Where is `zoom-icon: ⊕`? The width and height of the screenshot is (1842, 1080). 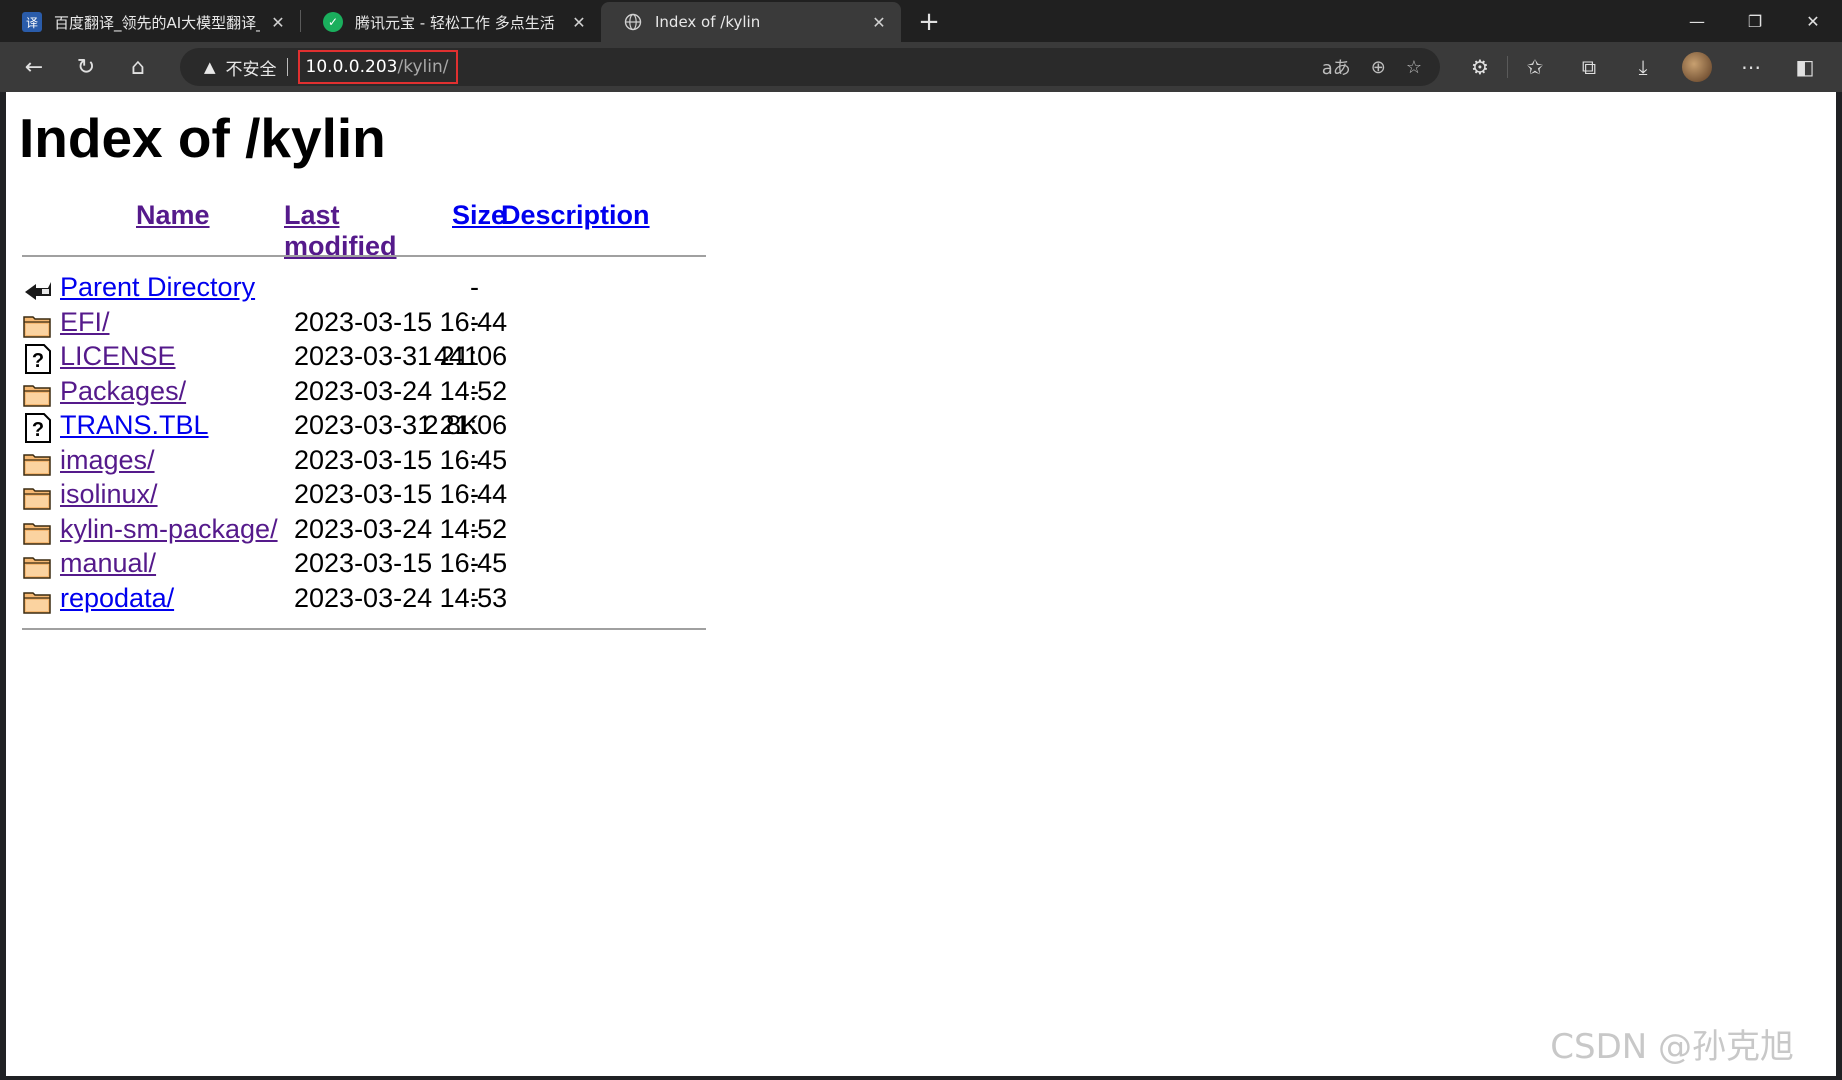
zoom-icon: ⊕ is located at coordinates (1378, 67).